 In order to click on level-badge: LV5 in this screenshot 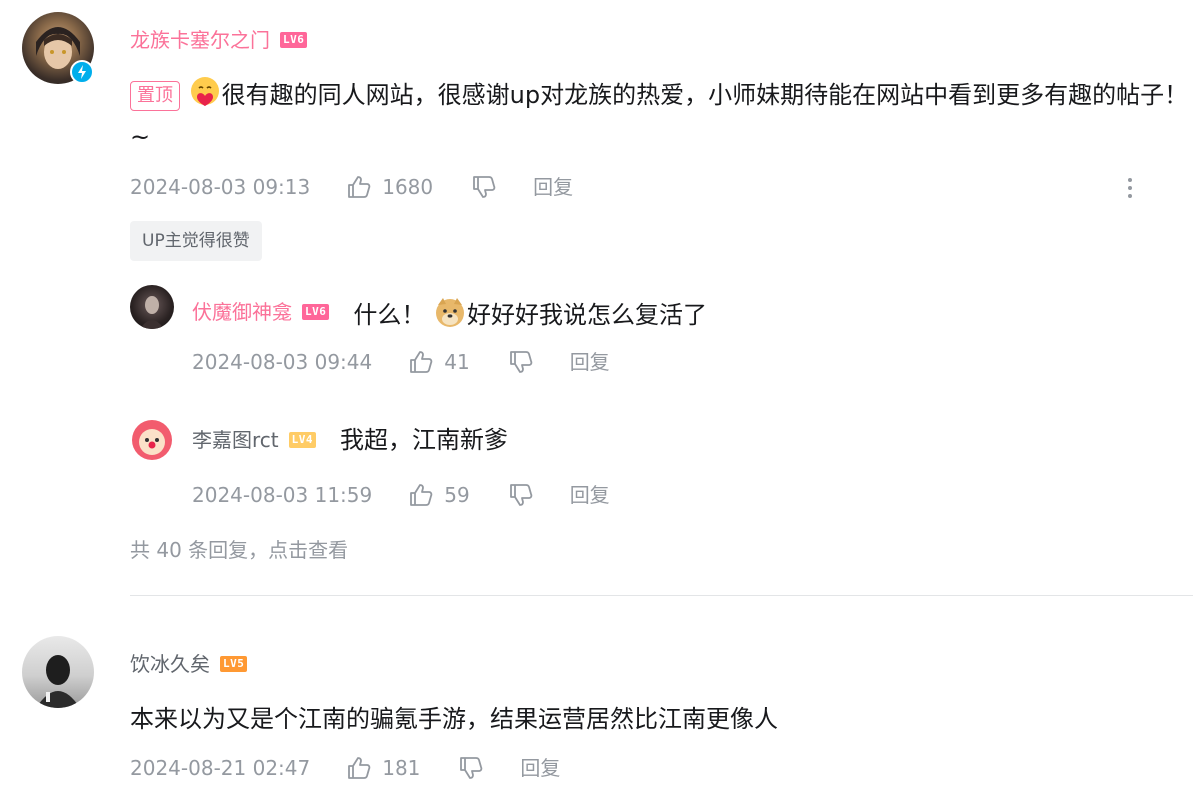, I will do `click(234, 664)`.